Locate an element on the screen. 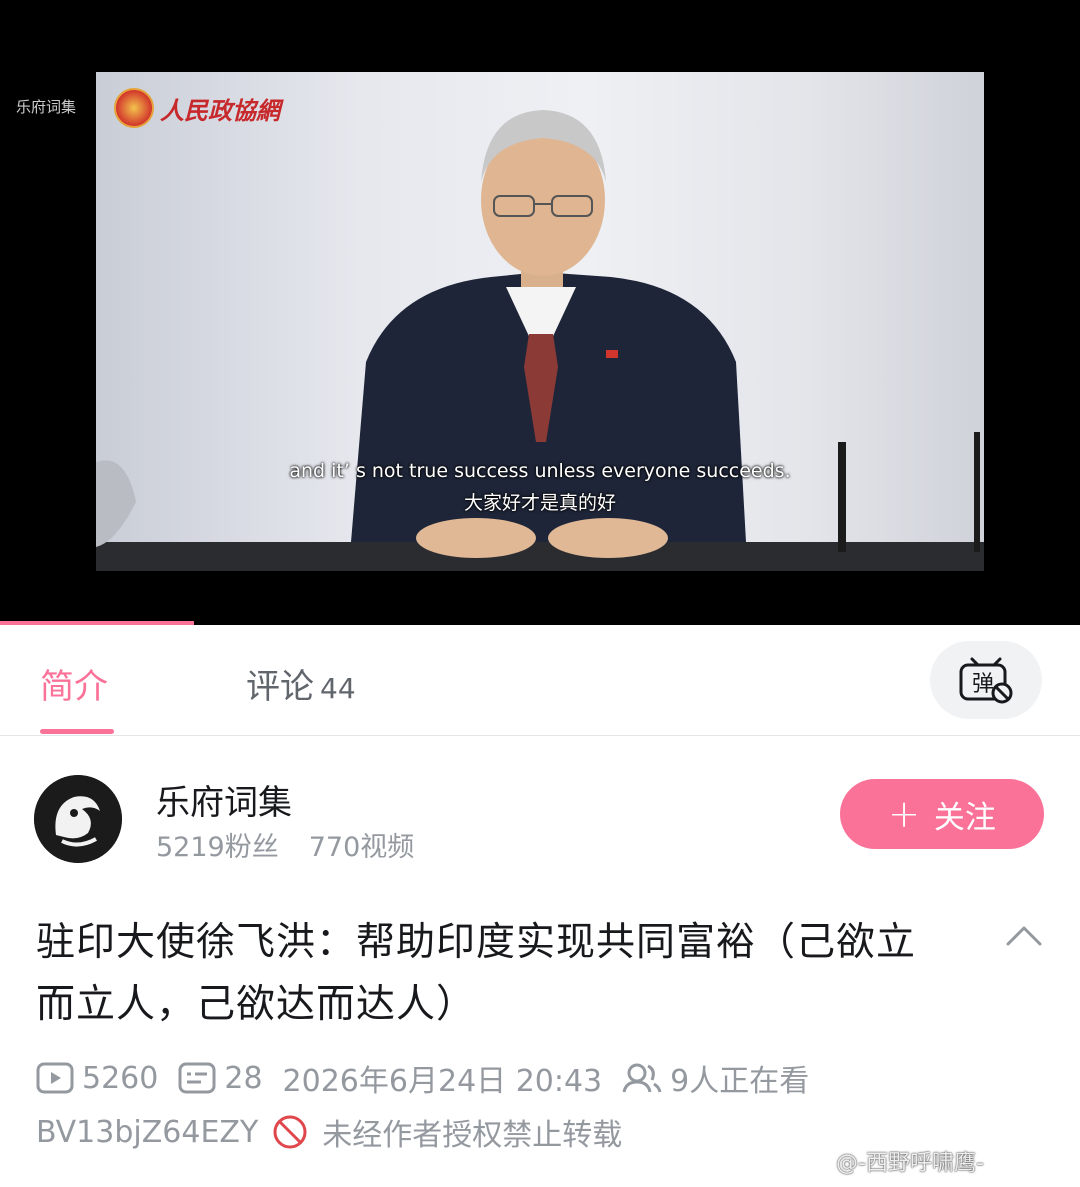 The image size is (1080, 1187). watching-now: 9人正在看 is located at coordinates (740, 1081).